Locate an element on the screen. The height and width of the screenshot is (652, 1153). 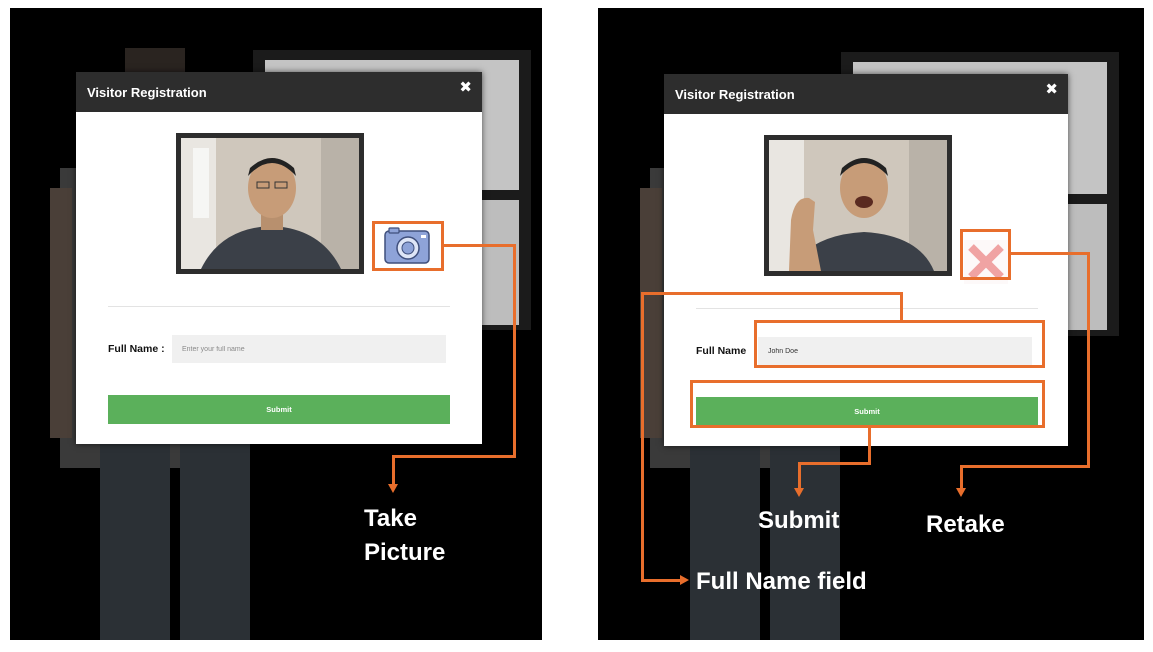
callout-submit: Submit is located at coordinates (799, 520).